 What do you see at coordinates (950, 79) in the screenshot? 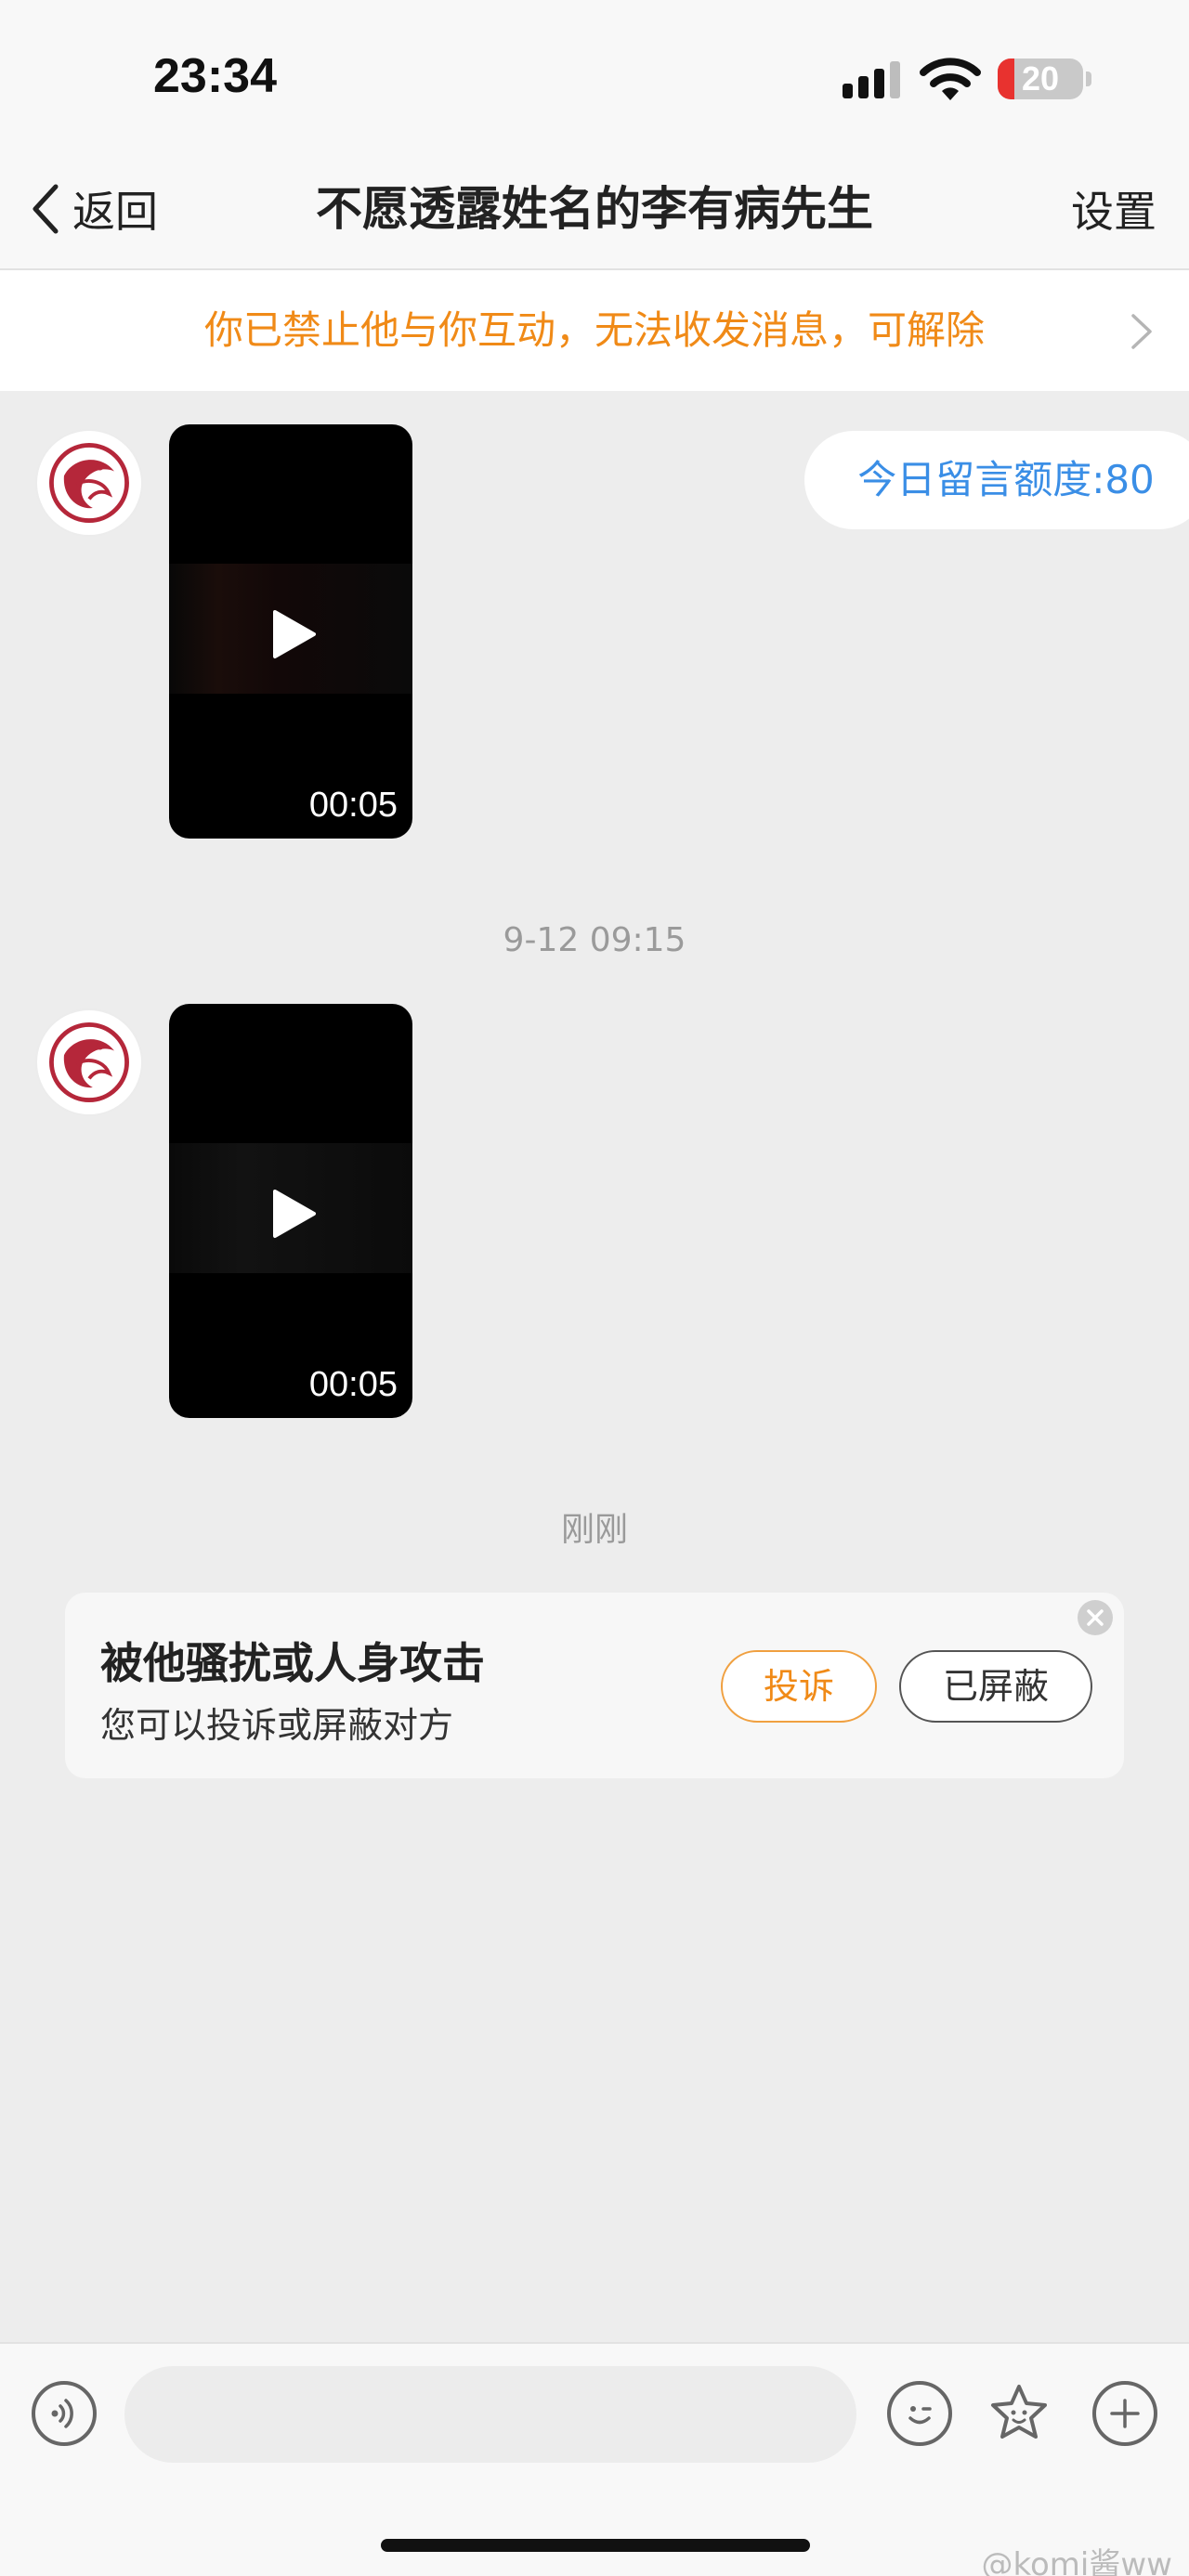
I see `wifi-icon` at bounding box center [950, 79].